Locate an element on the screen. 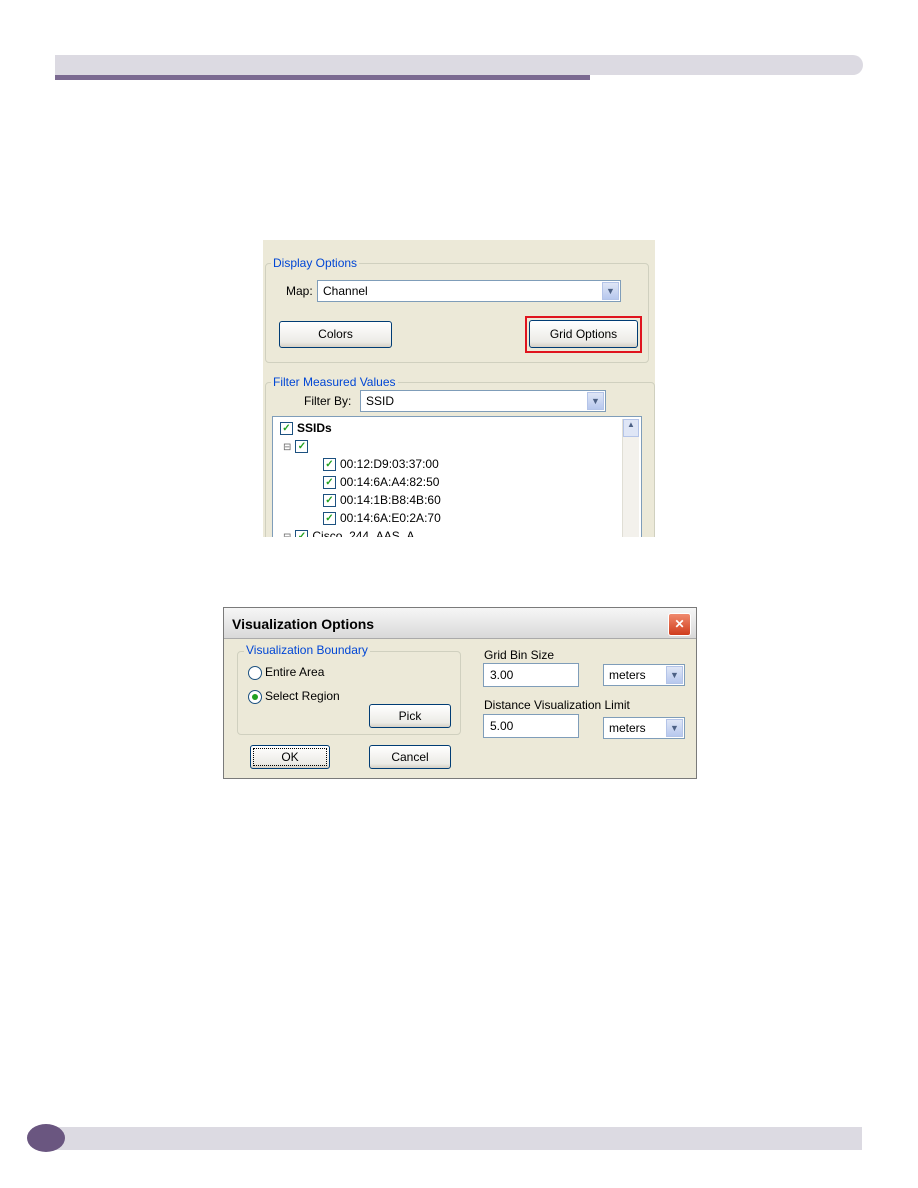 Image resolution: width=918 pixels, height=1188 pixels. distance-unit-value: meters is located at coordinates (627, 728).